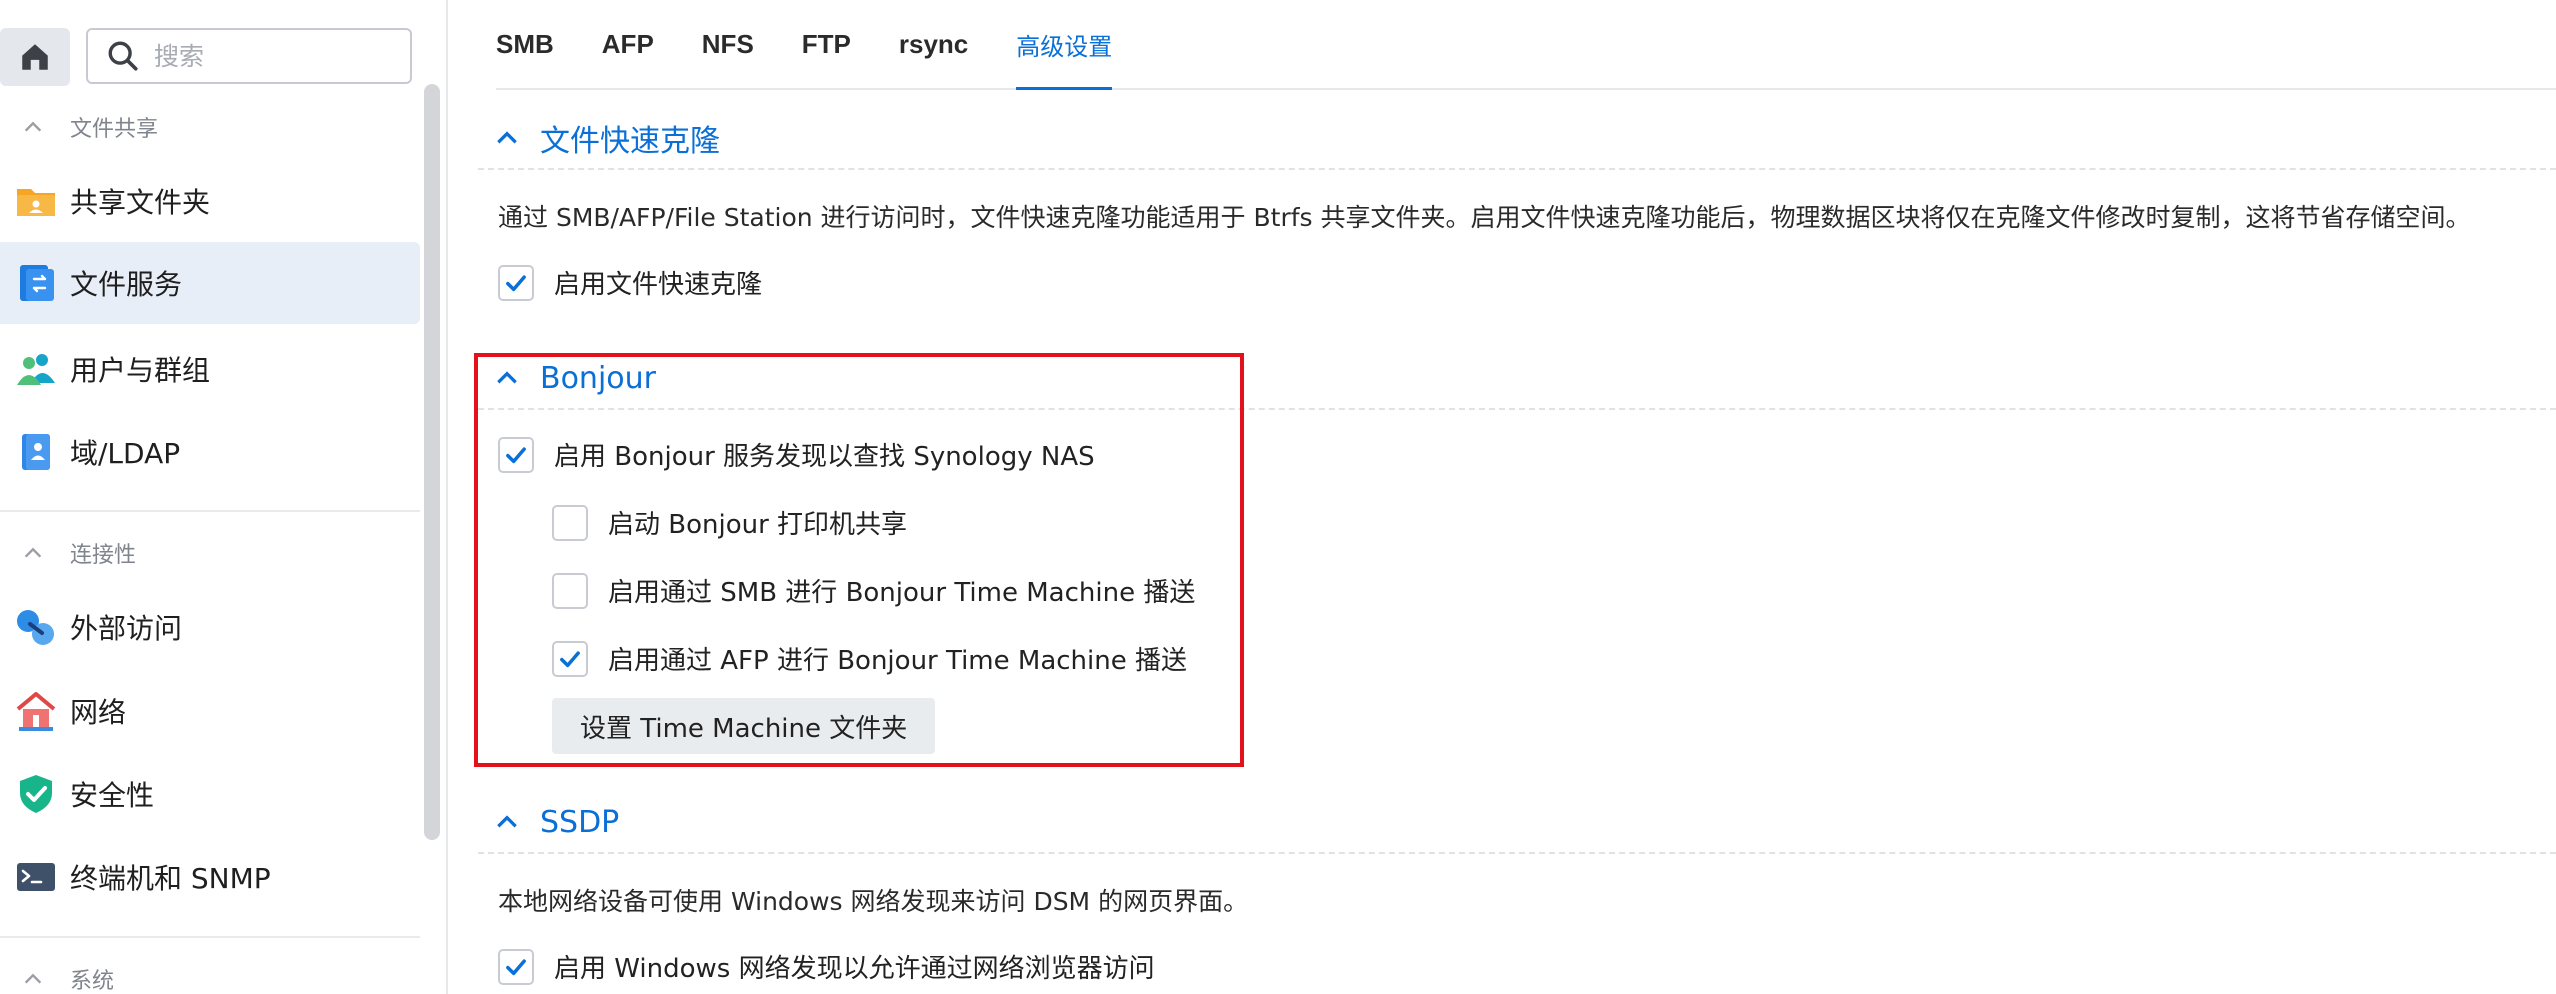 This screenshot has height=994, width=2556. Describe the element at coordinates (1064, 45) in the screenshot. I see `tab-advanced-settings: 高级设置` at that location.